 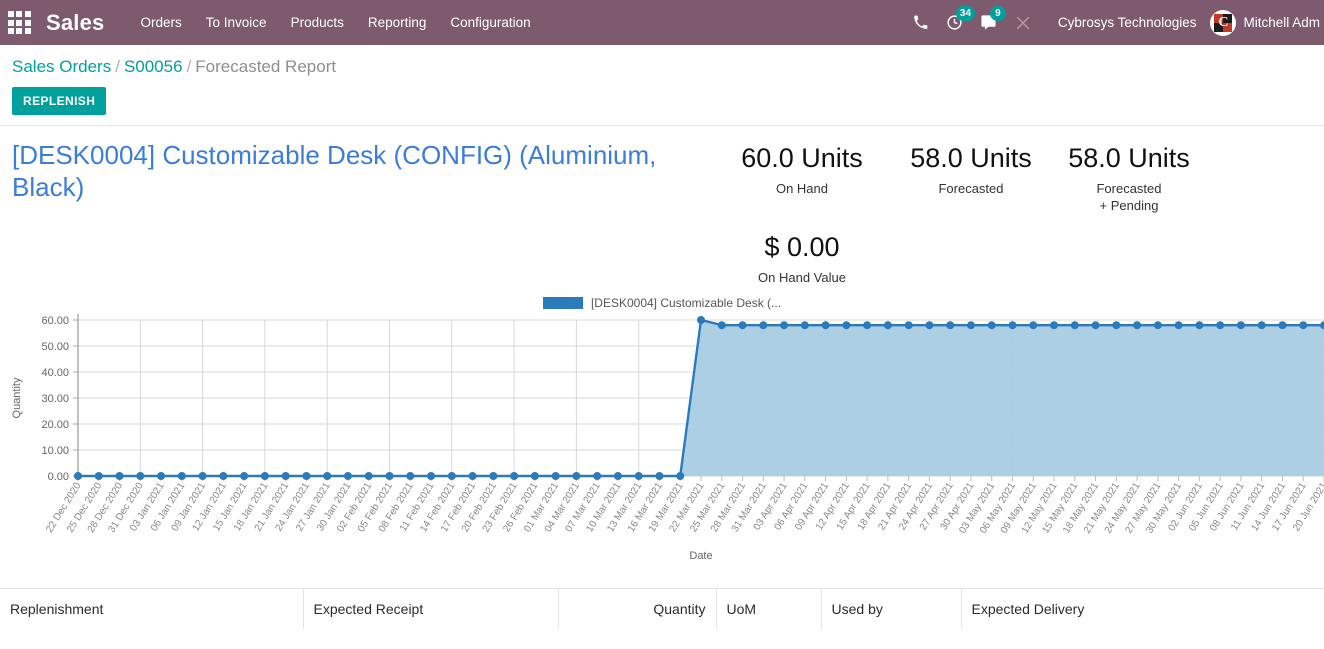 What do you see at coordinates (637, 608) in the screenshot?
I see `column-header-quantity: Quantity` at bounding box center [637, 608].